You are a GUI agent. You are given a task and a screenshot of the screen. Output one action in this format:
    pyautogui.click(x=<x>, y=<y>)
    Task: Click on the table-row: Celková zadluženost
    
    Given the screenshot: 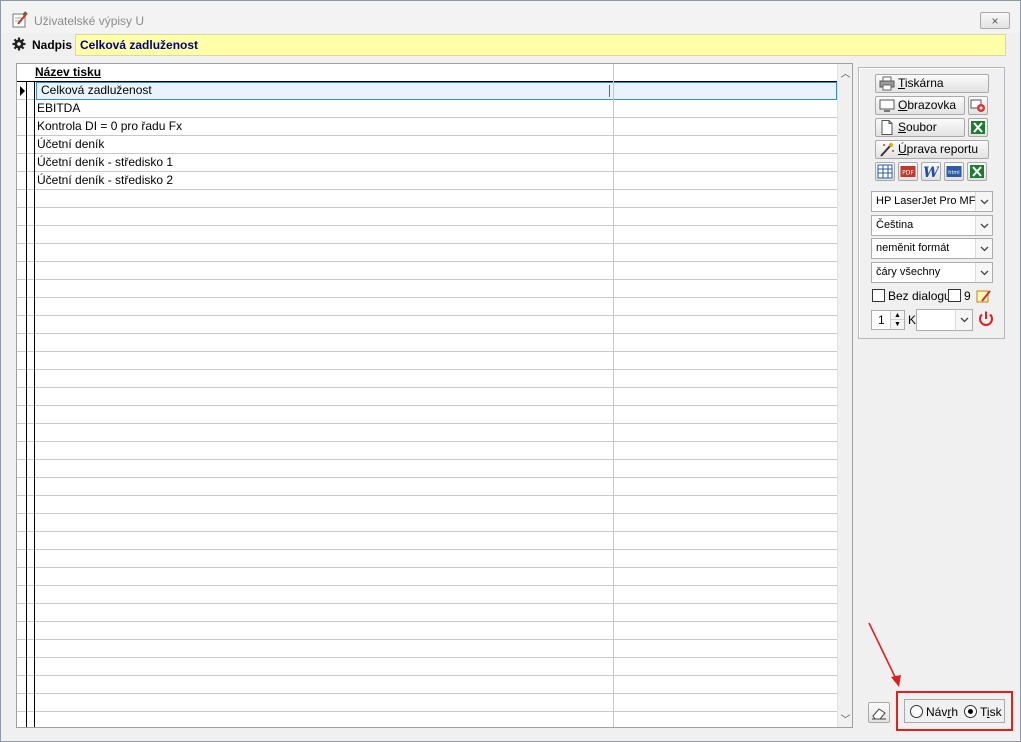 What is the action you would take?
    pyautogui.click(x=427, y=91)
    